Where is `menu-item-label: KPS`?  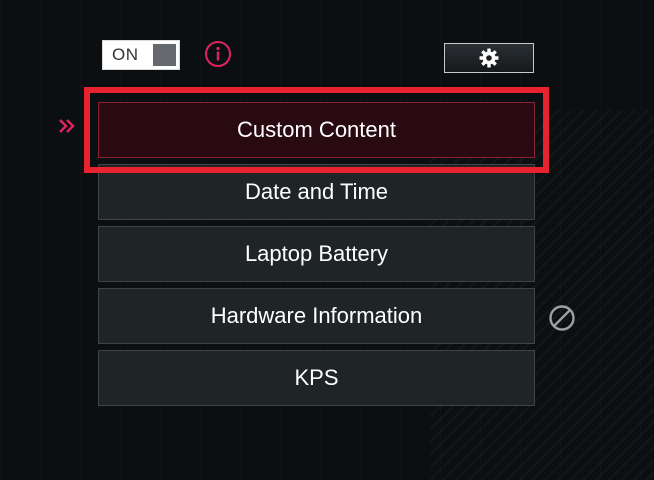
menu-item-label: KPS is located at coordinates (316, 377).